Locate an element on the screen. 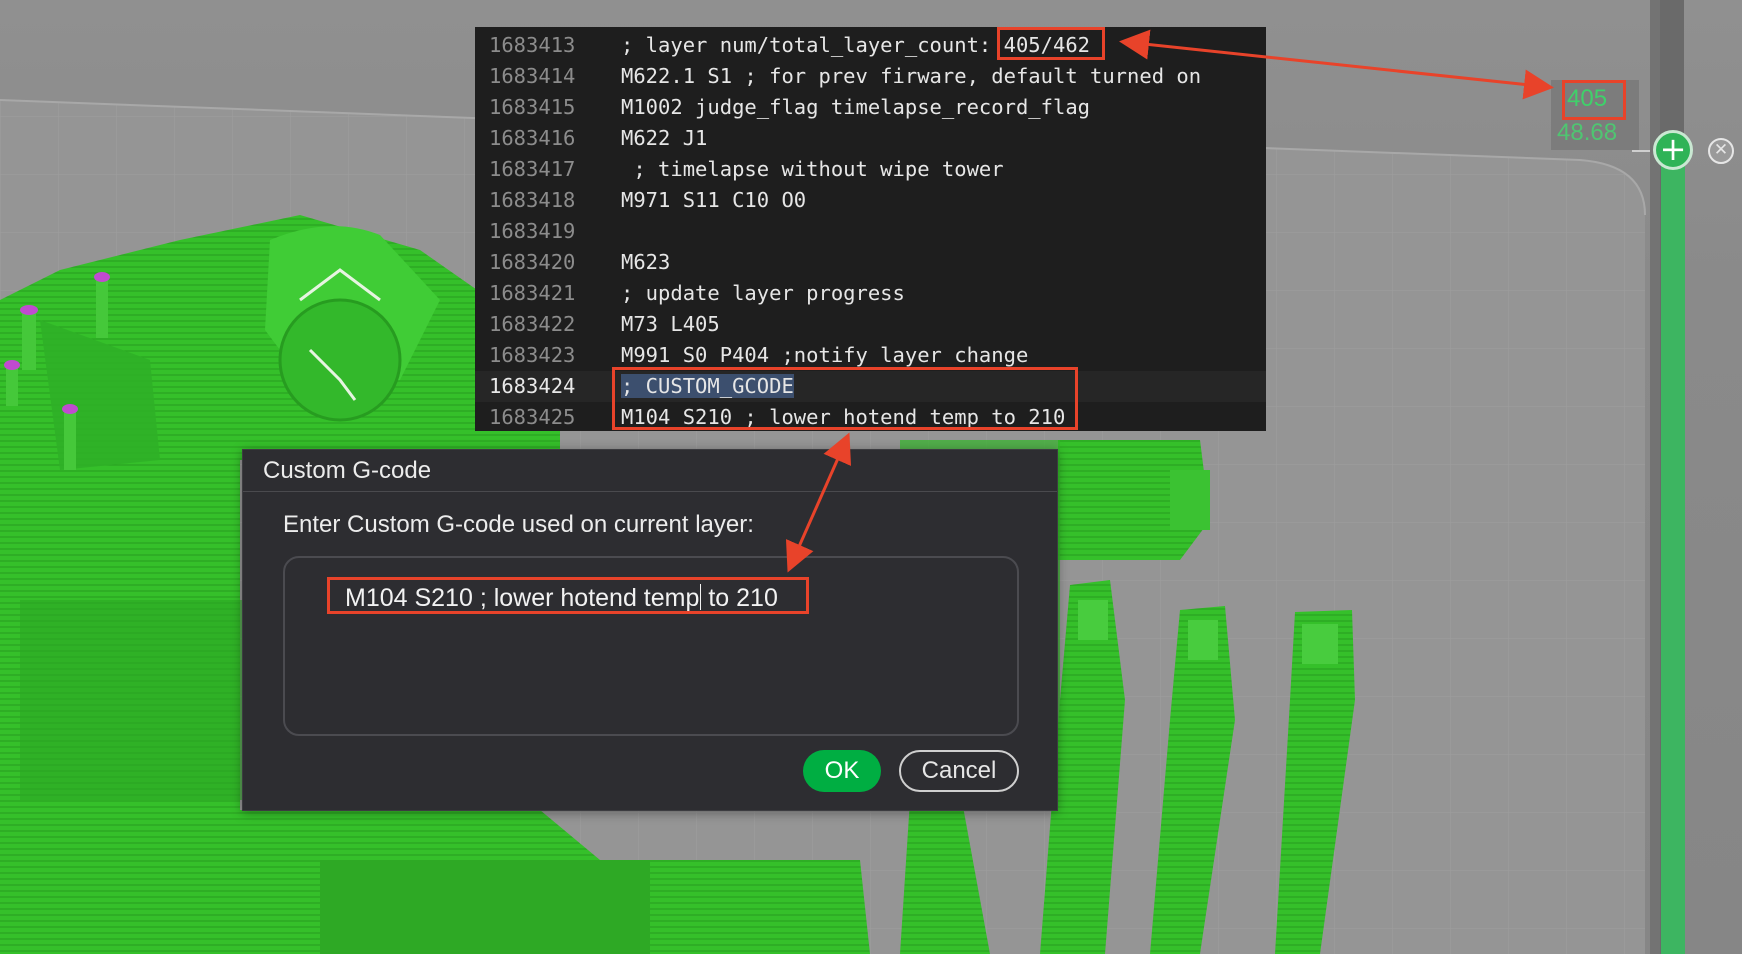 This screenshot has width=1742, height=954. line-text: ; CUSTOM_GCODE is located at coordinates (707, 386).